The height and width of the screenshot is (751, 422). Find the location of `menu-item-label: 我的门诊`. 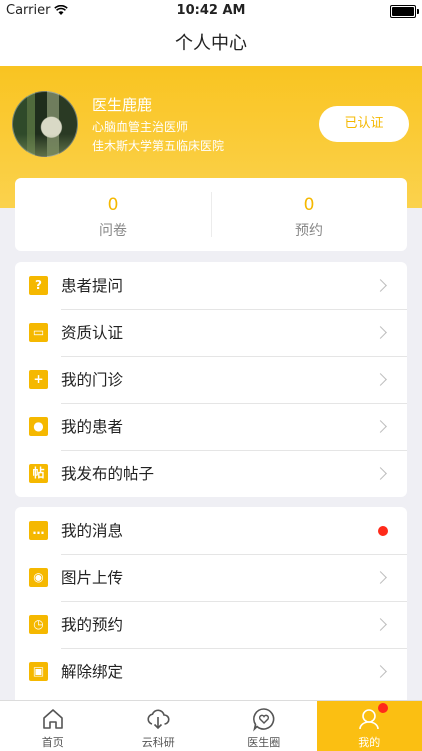

menu-item-label: 我的门诊 is located at coordinates (92, 380).